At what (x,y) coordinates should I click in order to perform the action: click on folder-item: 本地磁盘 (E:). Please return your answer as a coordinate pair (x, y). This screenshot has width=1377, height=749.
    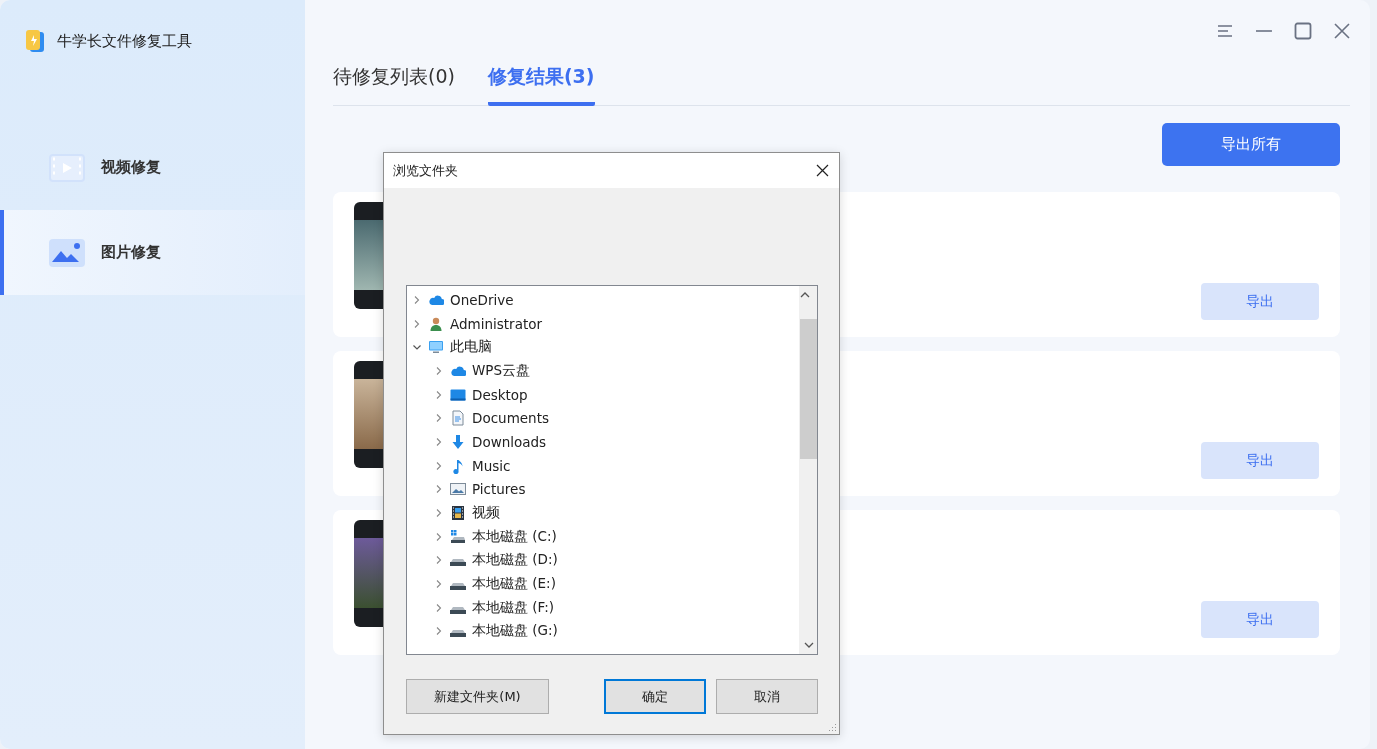
    Looking at the image, I should click on (514, 584).